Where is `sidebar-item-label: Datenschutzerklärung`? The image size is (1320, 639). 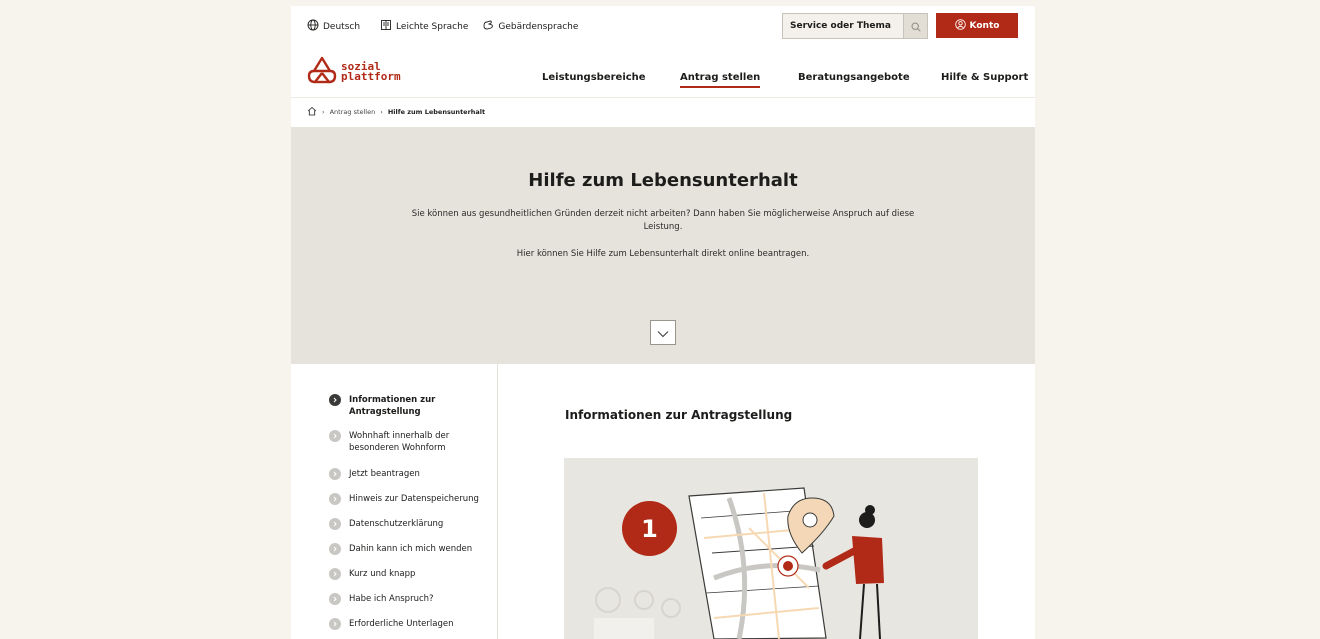 sidebar-item-label: Datenschutzerklärung is located at coordinates (396, 524).